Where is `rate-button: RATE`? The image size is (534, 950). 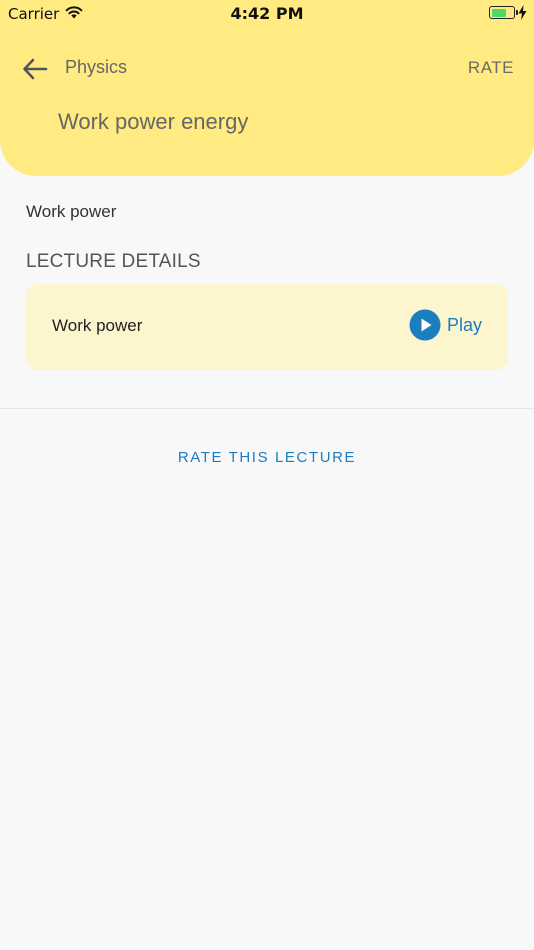 rate-button: RATE is located at coordinates (491, 68).